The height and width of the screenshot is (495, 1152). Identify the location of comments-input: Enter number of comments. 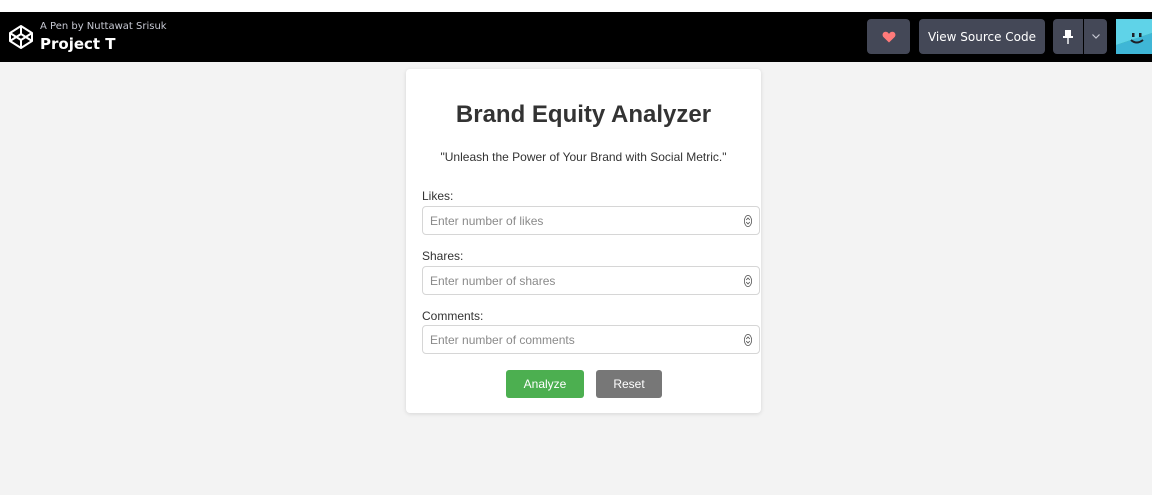
(591, 339).